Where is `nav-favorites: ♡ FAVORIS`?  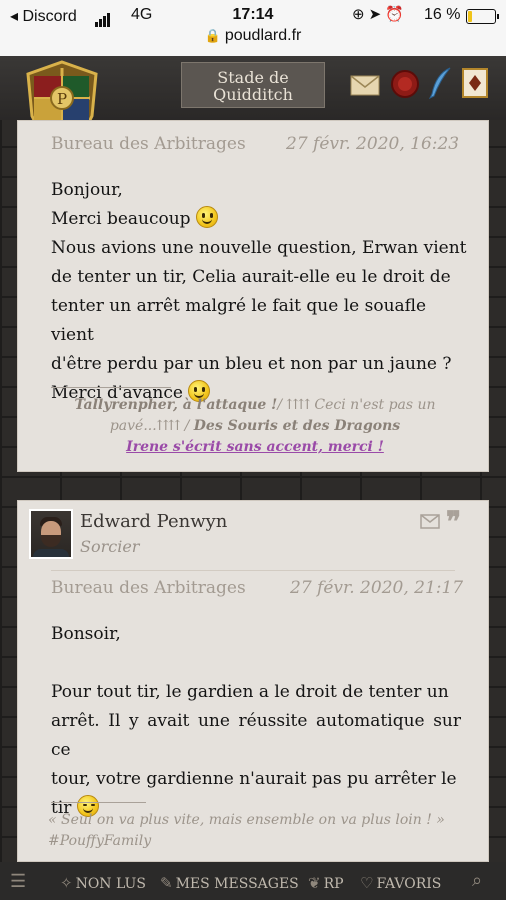
nav-favorites: ♡ FAVORIS is located at coordinates (400, 883).